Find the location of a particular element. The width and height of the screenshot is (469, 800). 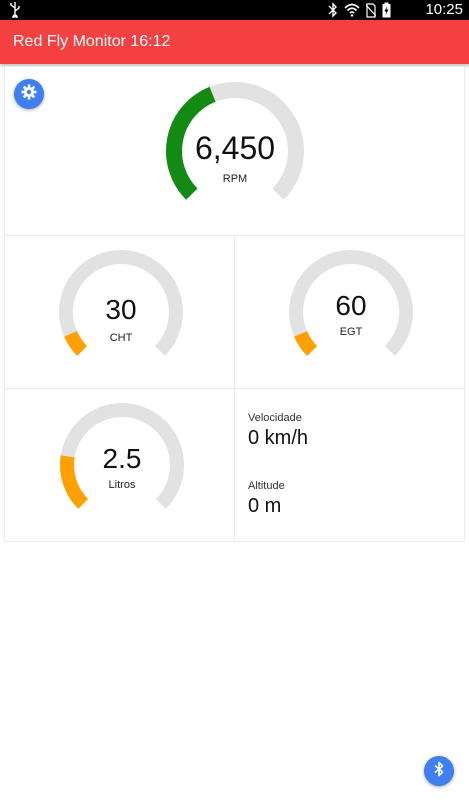

status-bar: 10:25 is located at coordinates (234, 10).